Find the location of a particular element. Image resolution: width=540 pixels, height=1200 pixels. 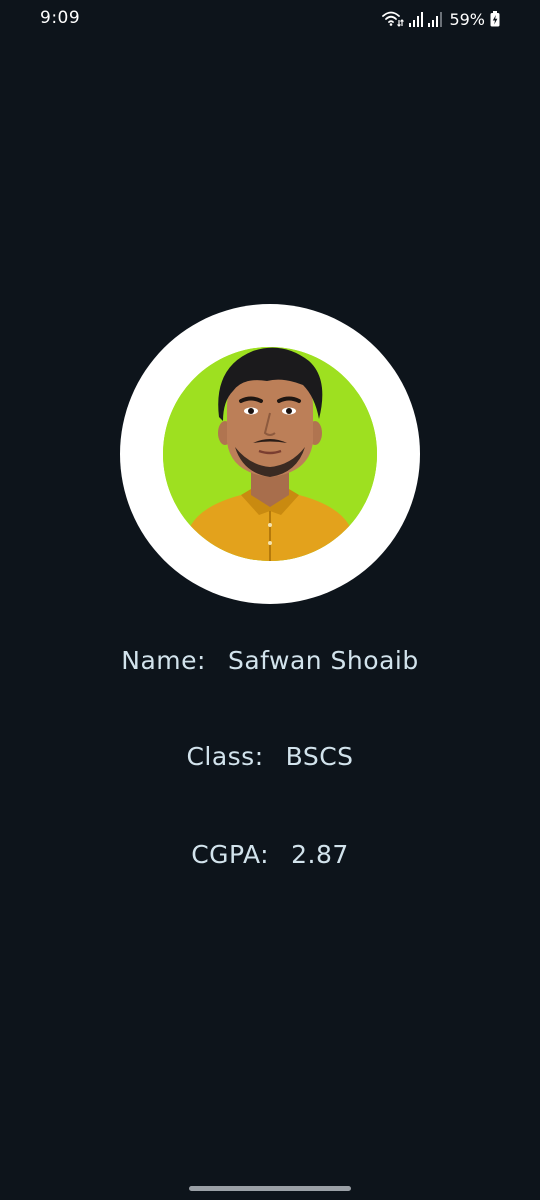

status-bar: 9:09 59% is located at coordinates (270, 20).